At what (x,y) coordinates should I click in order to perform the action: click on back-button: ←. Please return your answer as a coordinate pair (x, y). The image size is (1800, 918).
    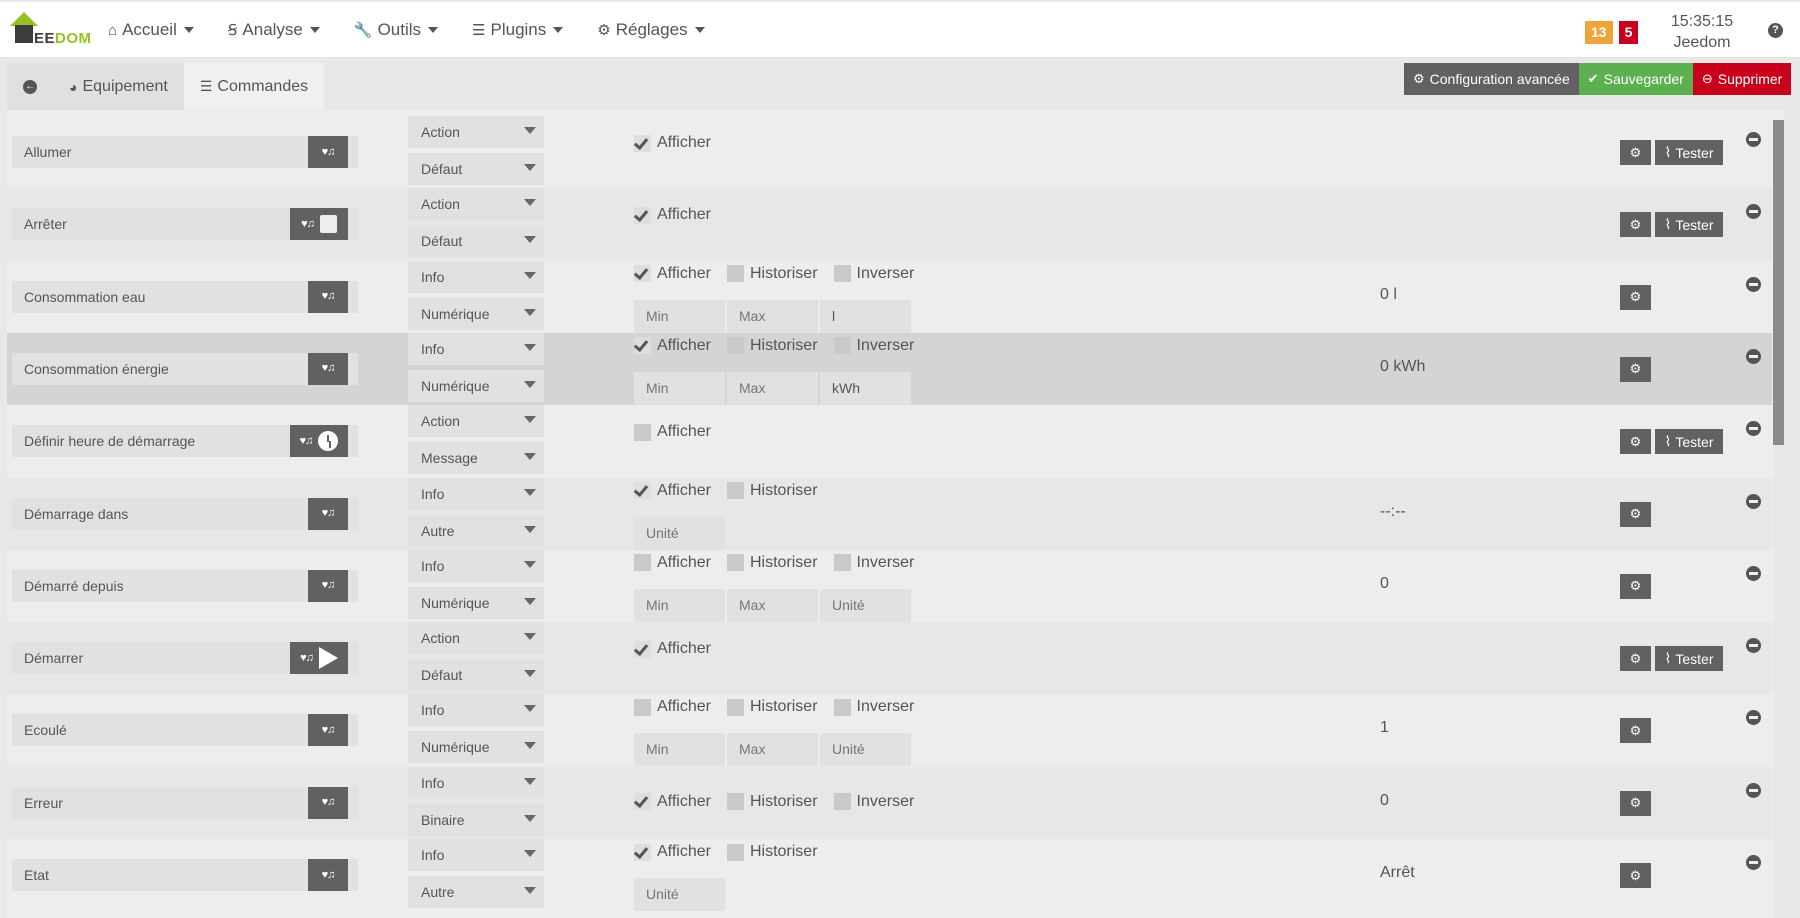
    Looking at the image, I should click on (30, 87).